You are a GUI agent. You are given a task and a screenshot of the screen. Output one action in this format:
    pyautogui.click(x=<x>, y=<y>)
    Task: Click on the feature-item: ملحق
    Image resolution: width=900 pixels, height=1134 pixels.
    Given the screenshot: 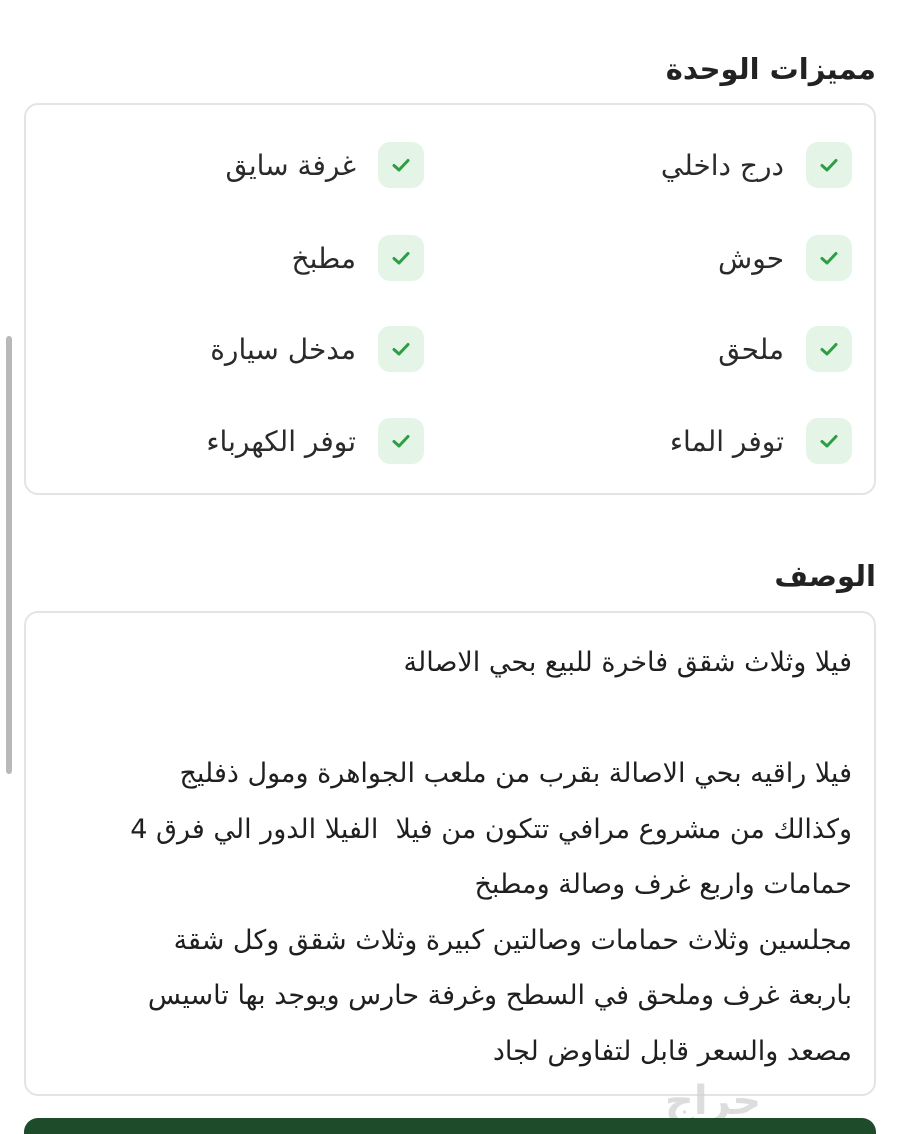 What is the action you would take?
    pyautogui.click(x=785, y=349)
    